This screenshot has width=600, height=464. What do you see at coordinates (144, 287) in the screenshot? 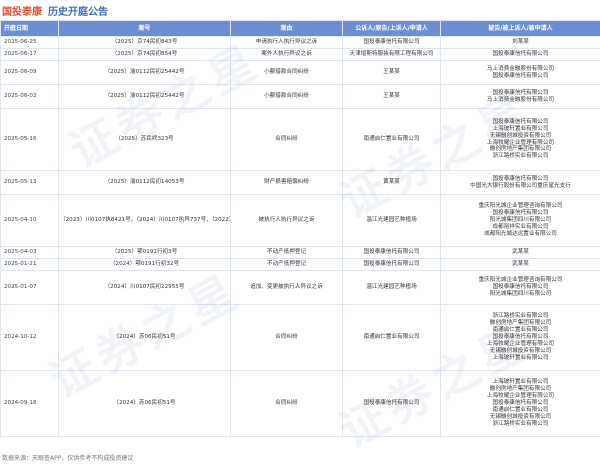
I see `case-number: （2024）川0107民初22955号` at bounding box center [144, 287].